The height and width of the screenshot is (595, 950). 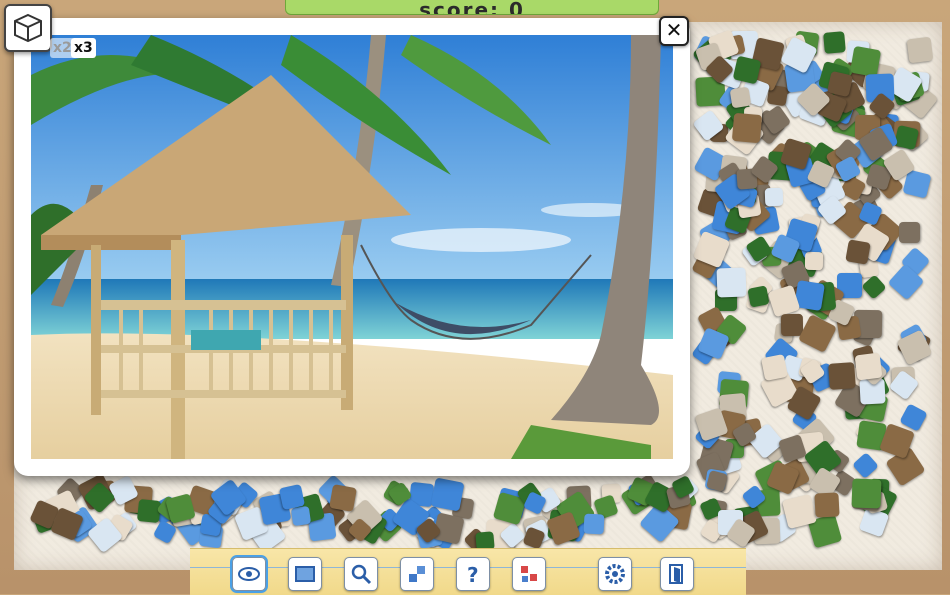 I want to click on help-icon: ?, so click(x=473, y=574).